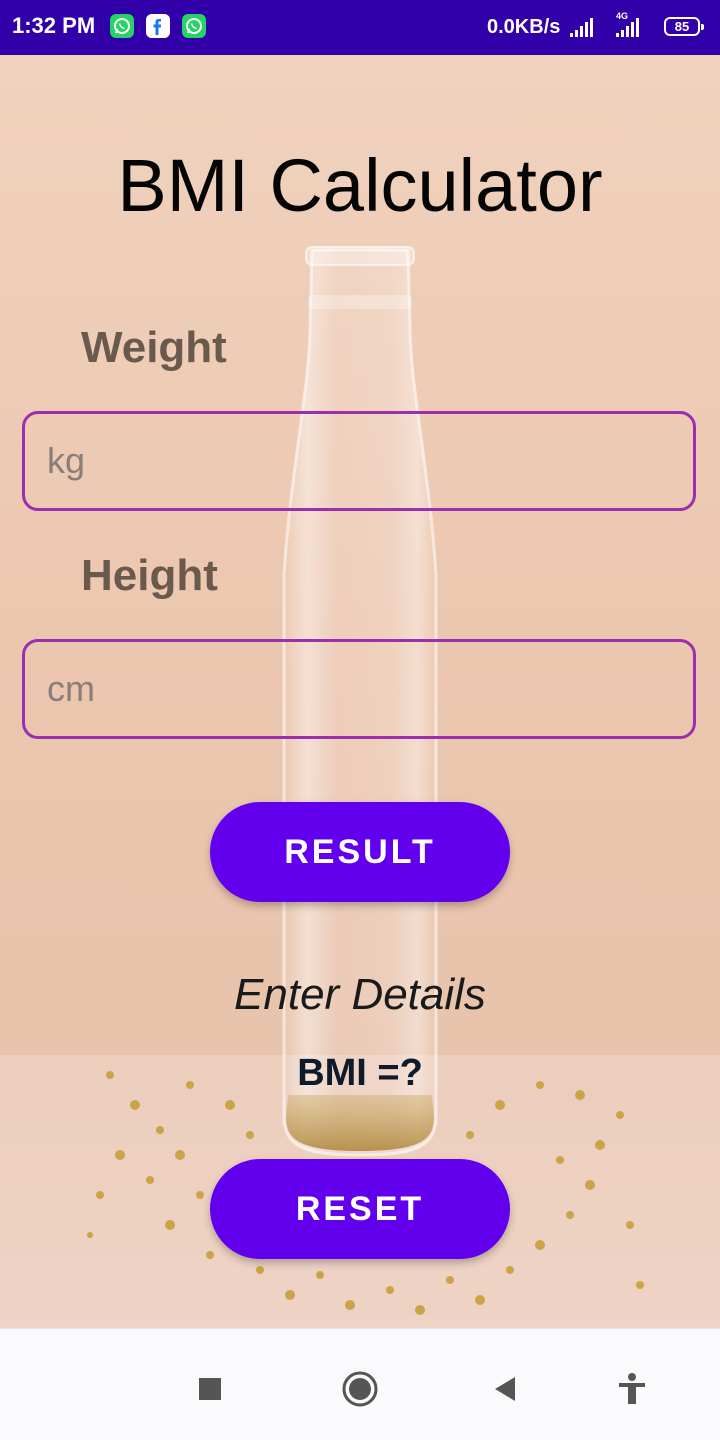 The width and height of the screenshot is (720, 1440). I want to click on height-input, so click(359, 689).